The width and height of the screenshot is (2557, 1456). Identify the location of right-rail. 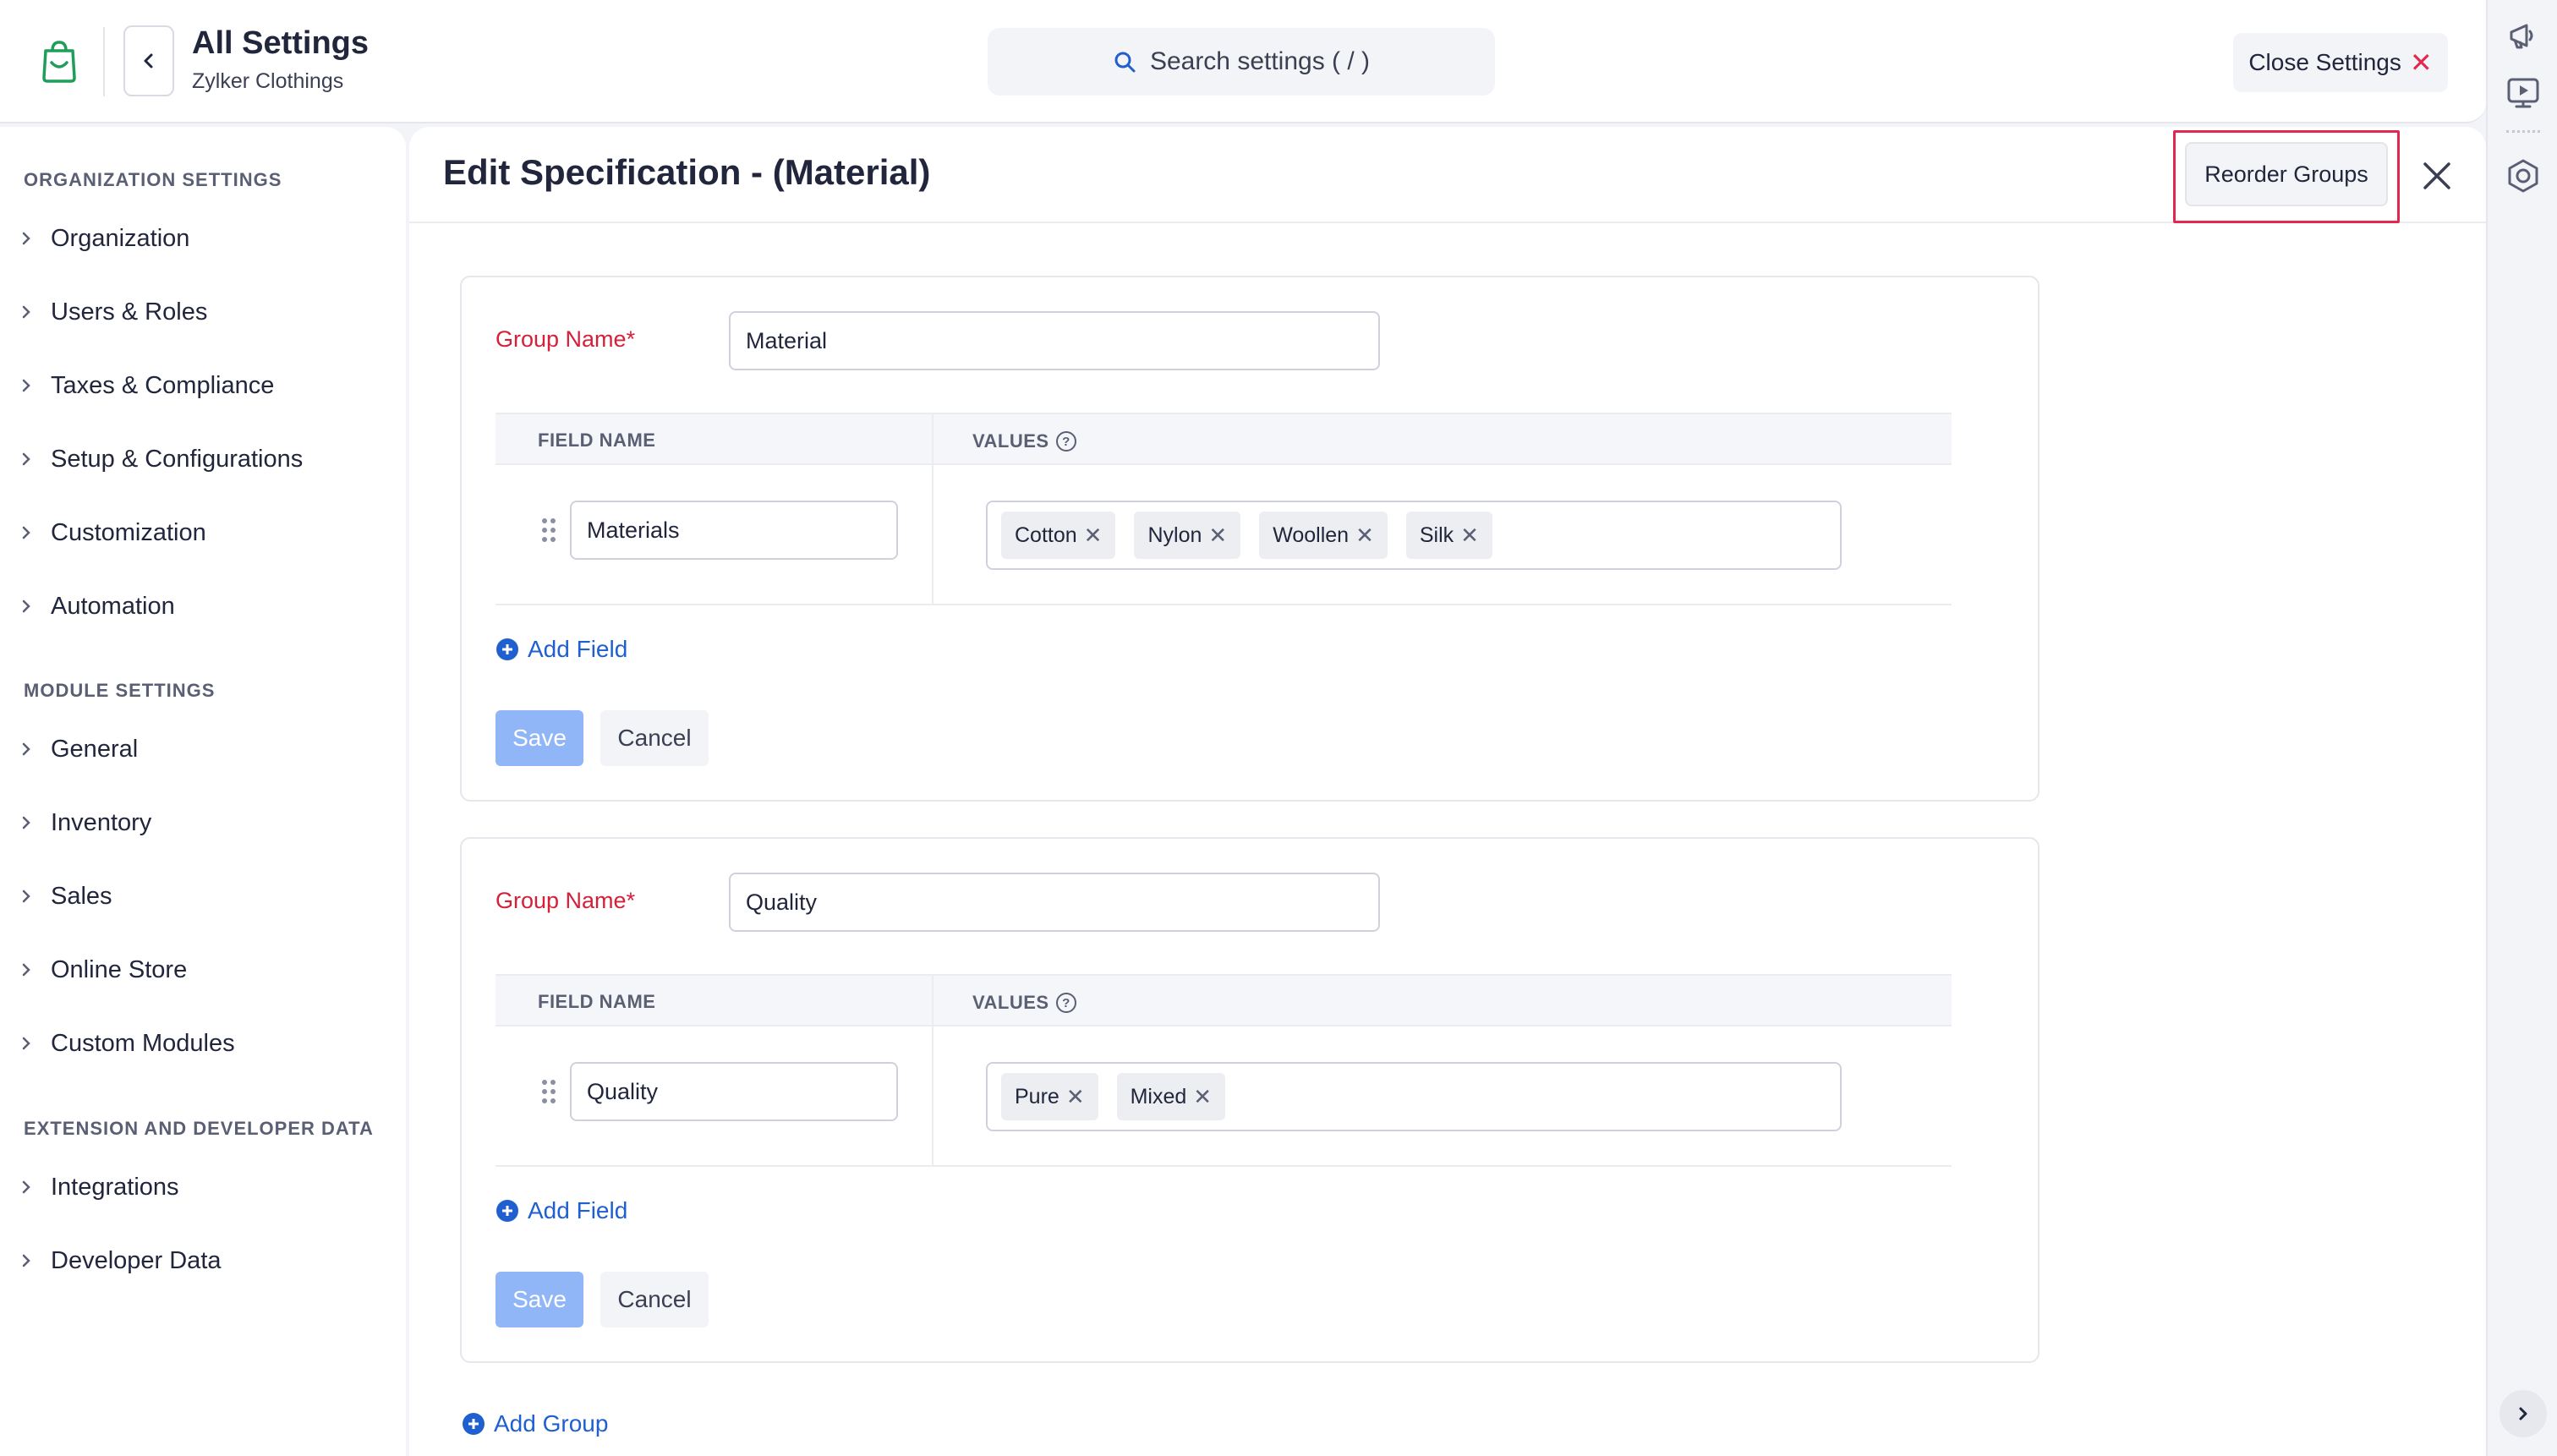
(2521, 728).